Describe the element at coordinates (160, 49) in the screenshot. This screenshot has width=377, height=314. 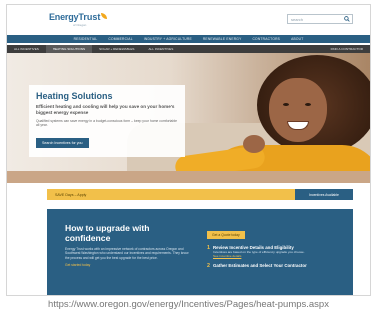
I see `subnav-item-incentives: All Incentives` at that location.